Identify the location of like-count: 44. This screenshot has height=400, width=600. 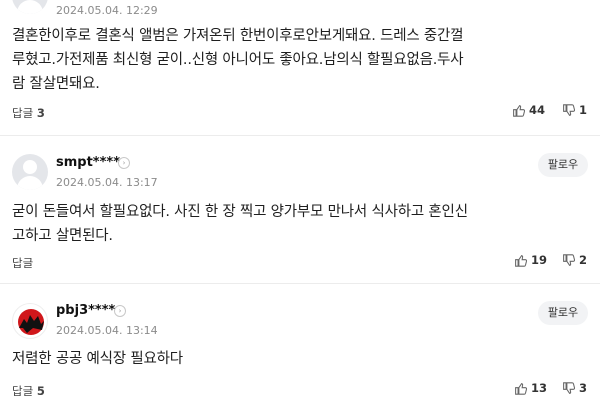
(537, 110).